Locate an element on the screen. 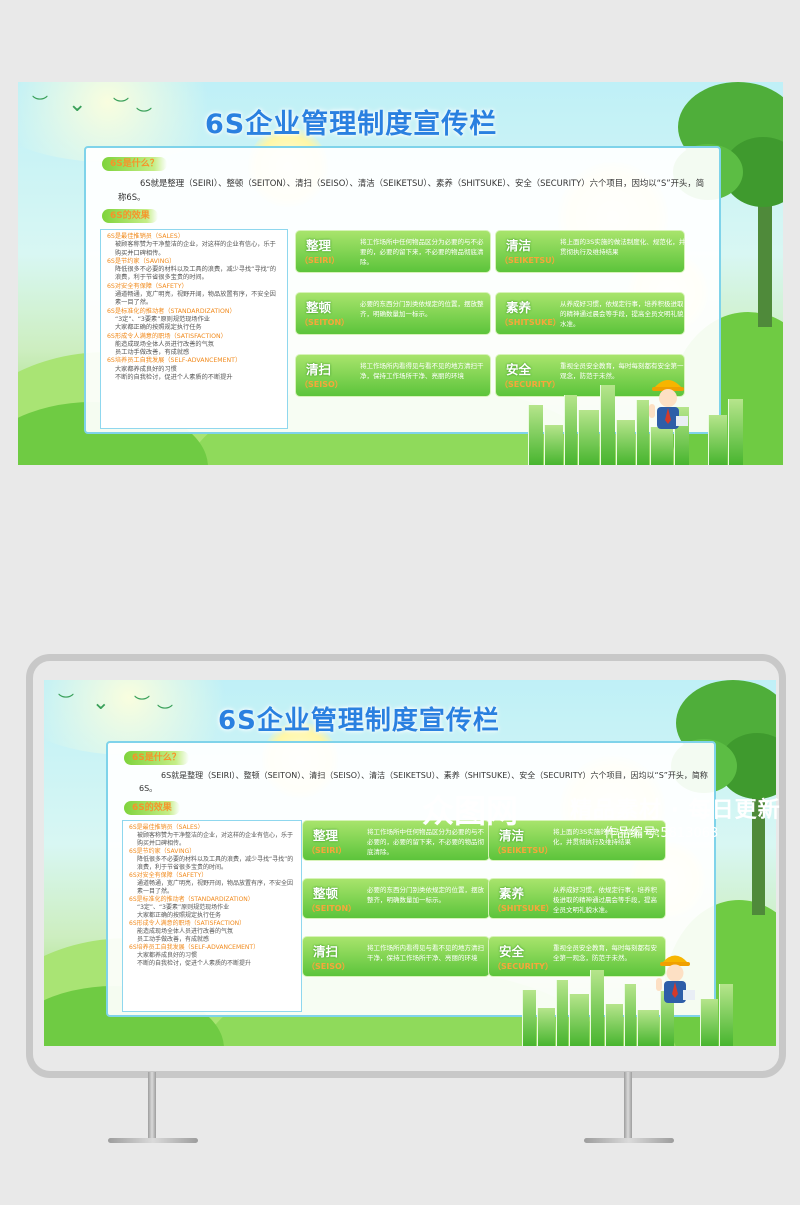 This screenshot has width=800, height=1205. benefit-desc: 员工动手做改善，有成就感 is located at coordinates (173, 939).